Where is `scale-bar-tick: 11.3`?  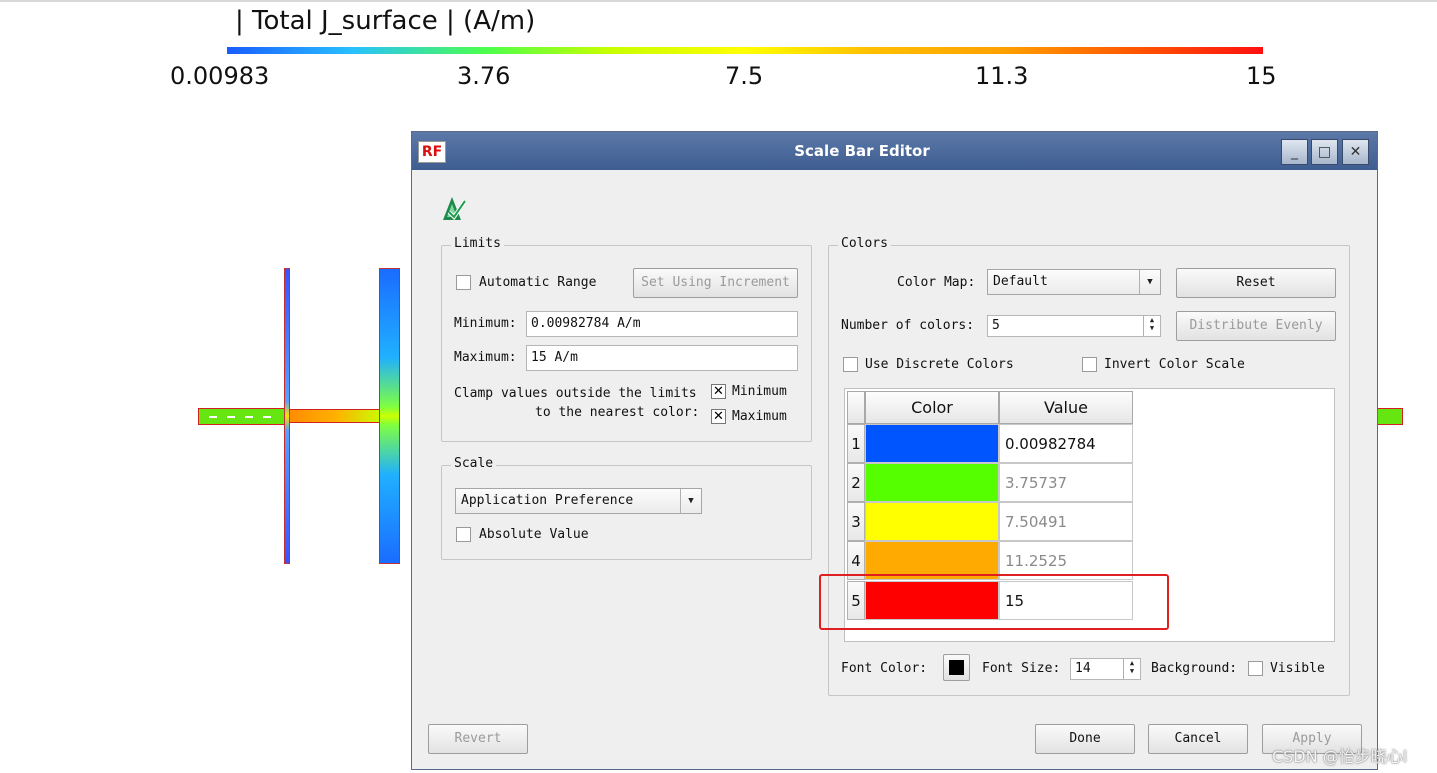 scale-bar-tick: 11.3 is located at coordinates (1002, 76).